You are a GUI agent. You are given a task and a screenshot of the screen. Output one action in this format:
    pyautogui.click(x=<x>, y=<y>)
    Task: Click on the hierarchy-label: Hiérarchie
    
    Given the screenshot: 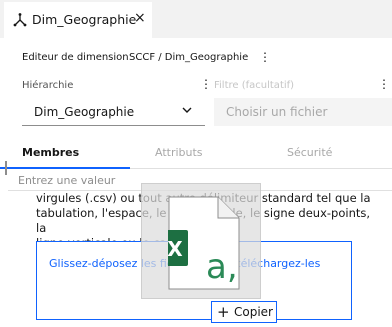 What is the action you would take?
    pyautogui.click(x=48, y=85)
    